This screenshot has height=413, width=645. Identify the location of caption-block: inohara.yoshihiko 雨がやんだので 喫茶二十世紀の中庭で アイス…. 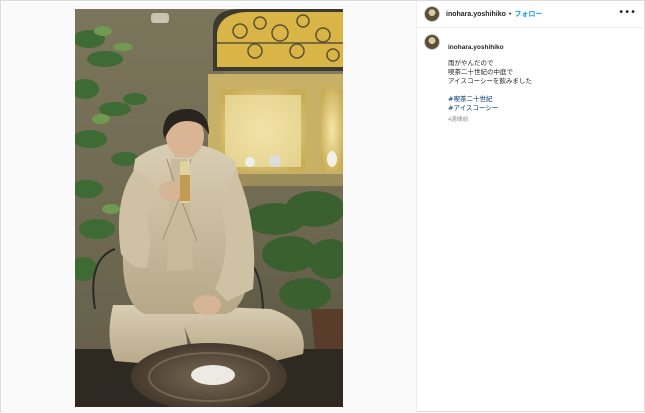
(531, 75).